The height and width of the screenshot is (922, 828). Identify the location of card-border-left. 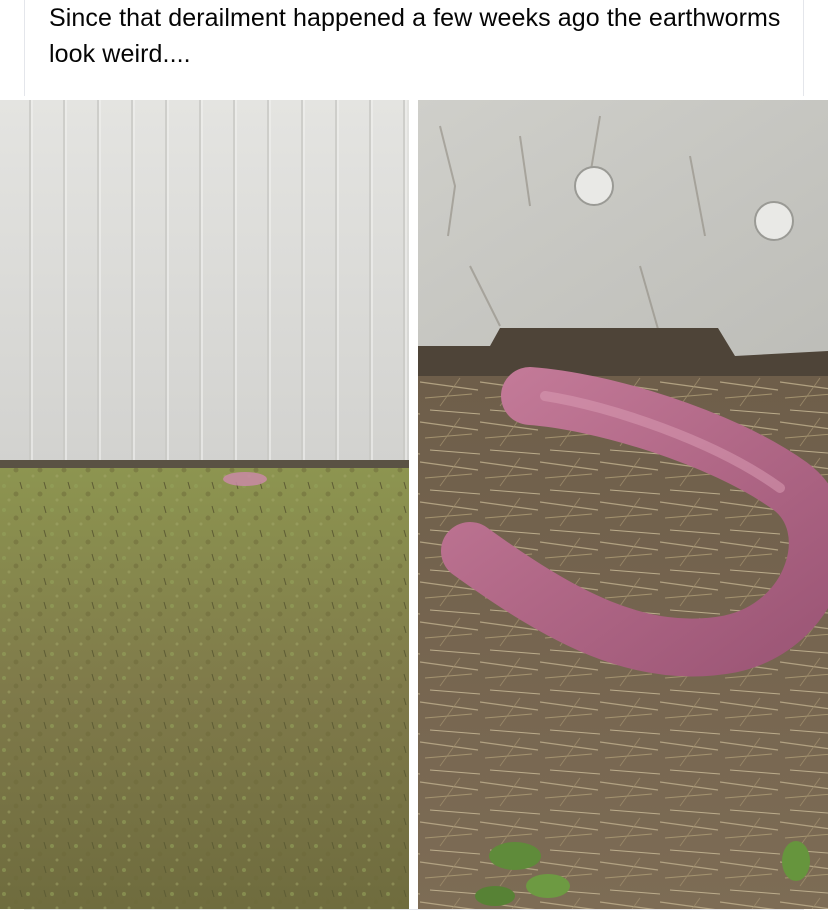
(24, 48).